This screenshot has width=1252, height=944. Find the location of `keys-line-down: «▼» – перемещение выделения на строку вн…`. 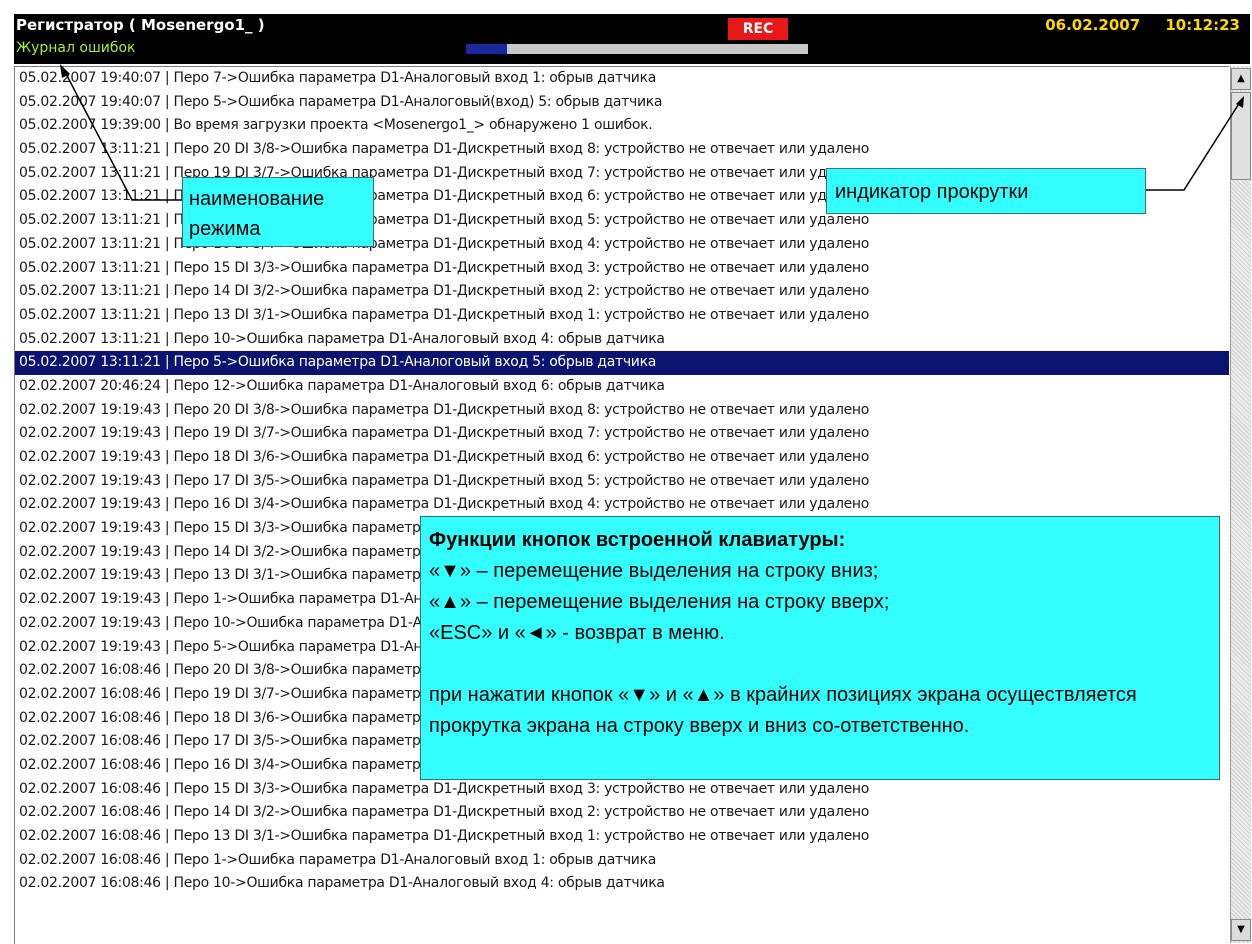

keys-line-down: «▼» – перемещение выделения на строку вн… is located at coordinates (654, 571).